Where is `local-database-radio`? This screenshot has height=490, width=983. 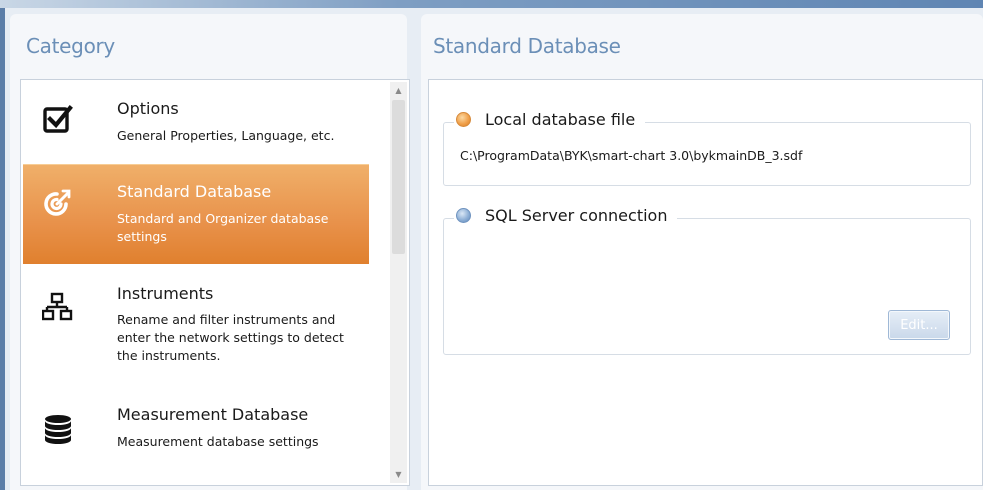
local-database-radio is located at coordinates (463, 119).